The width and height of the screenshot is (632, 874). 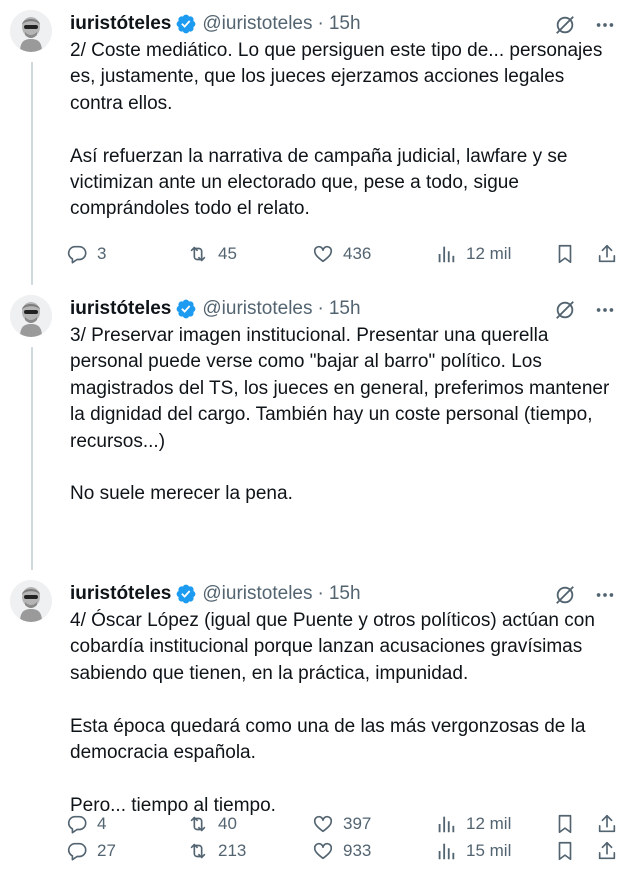 What do you see at coordinates (357, 850) in the screenshot?
I see `like-count: 933` at bounding box center [357, 850].